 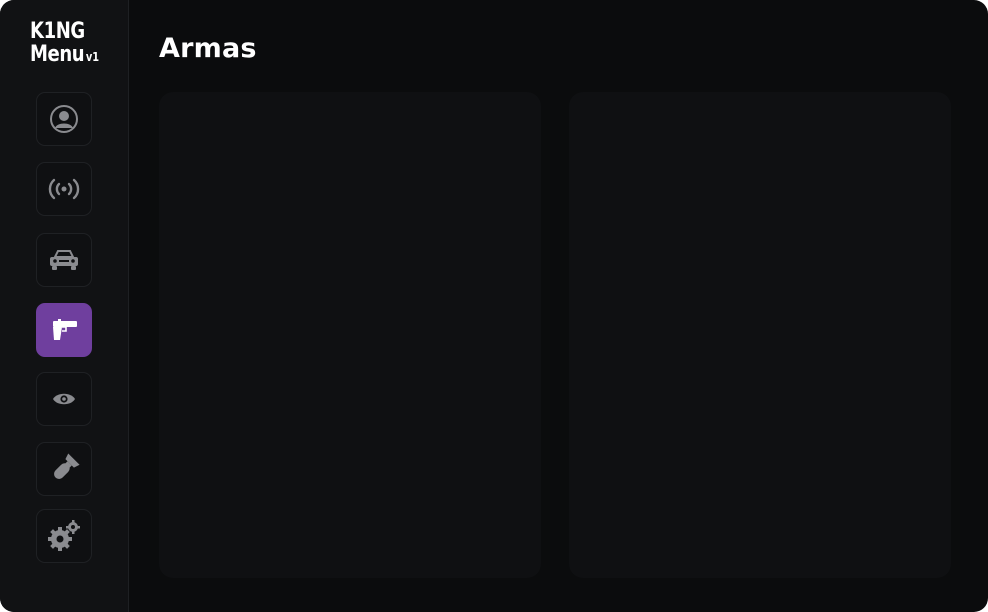 I want to click on gears-icon, so click(x=64, y=536).